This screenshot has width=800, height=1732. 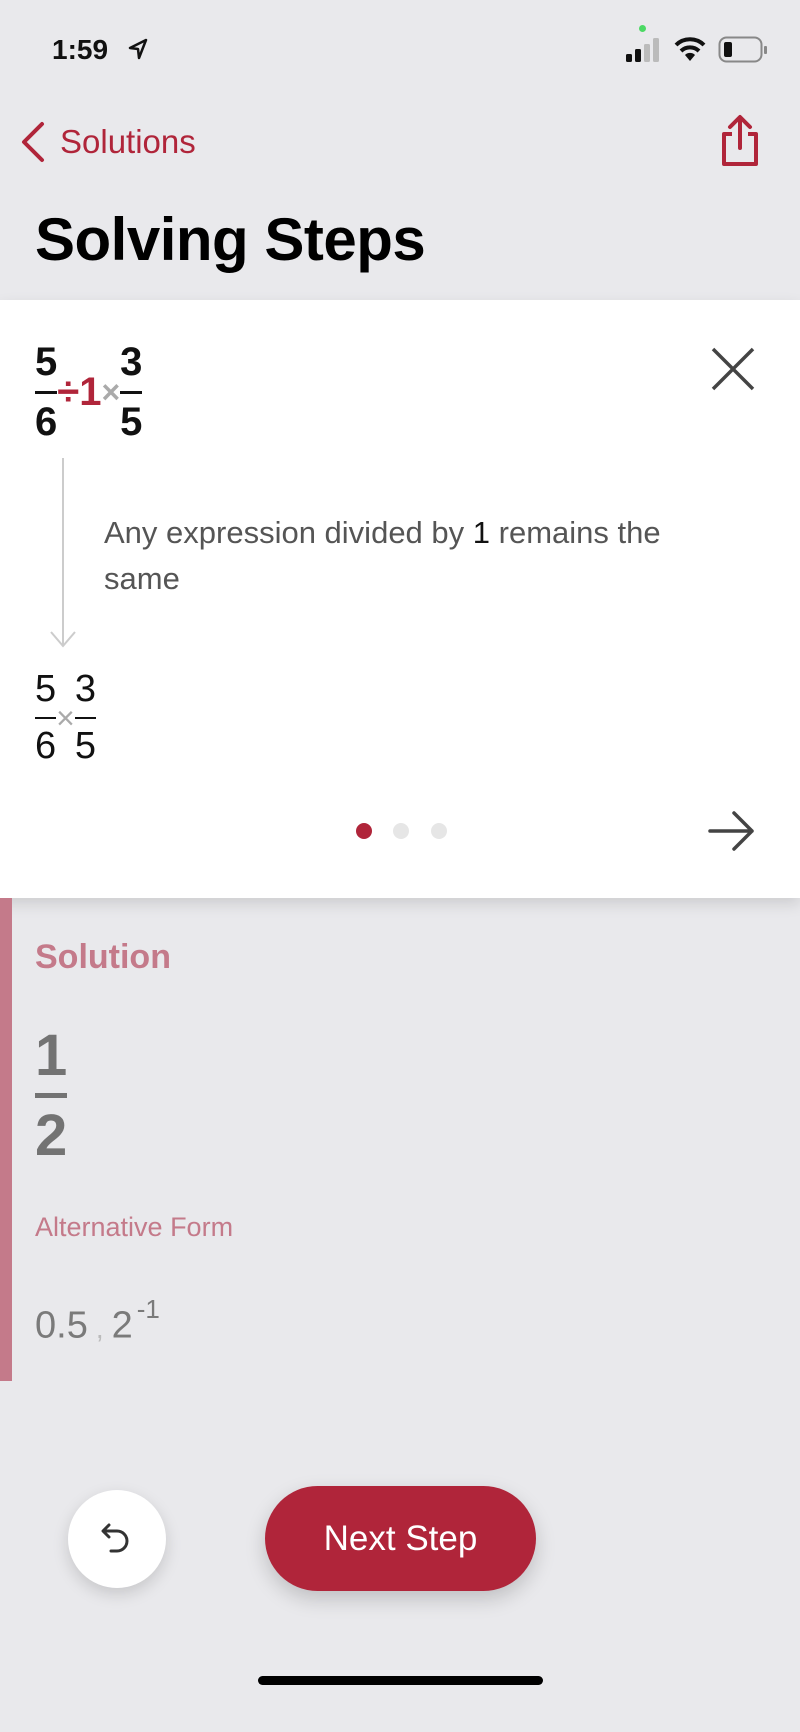 I want to click on undo-icon, so click(x=115, y=1538).